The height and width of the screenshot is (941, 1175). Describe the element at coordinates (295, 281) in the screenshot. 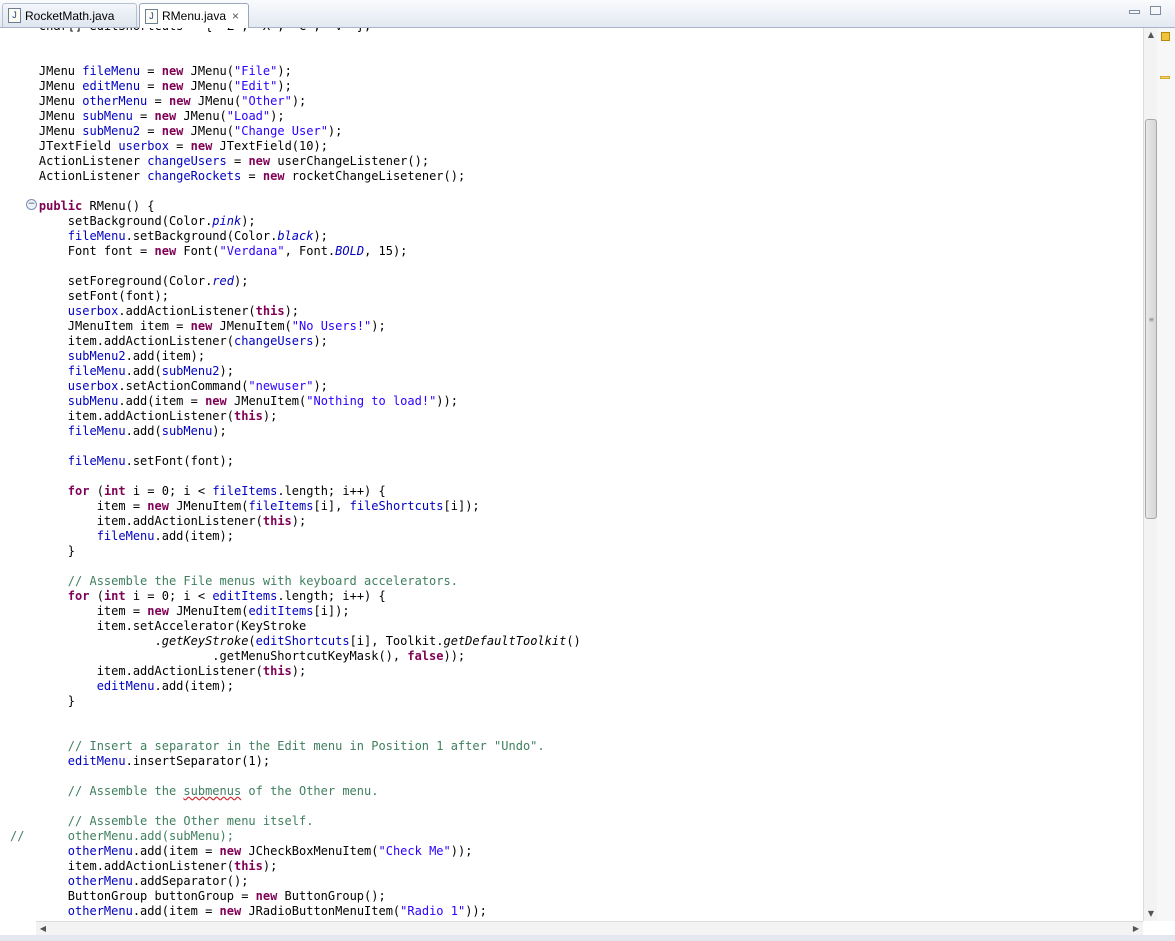

I see `code-line: setForeground(Color.red);` at that location.